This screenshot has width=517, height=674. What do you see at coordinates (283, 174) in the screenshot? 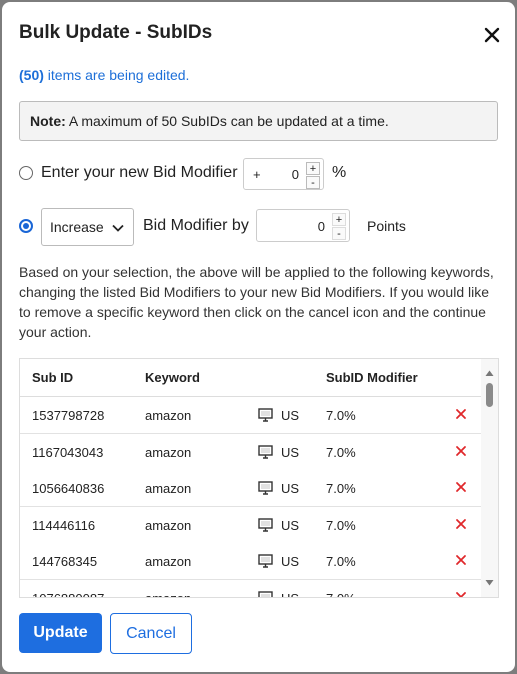
I see `new-bid-modifier-input: + 0 + -` at bounding box center [283, 174].